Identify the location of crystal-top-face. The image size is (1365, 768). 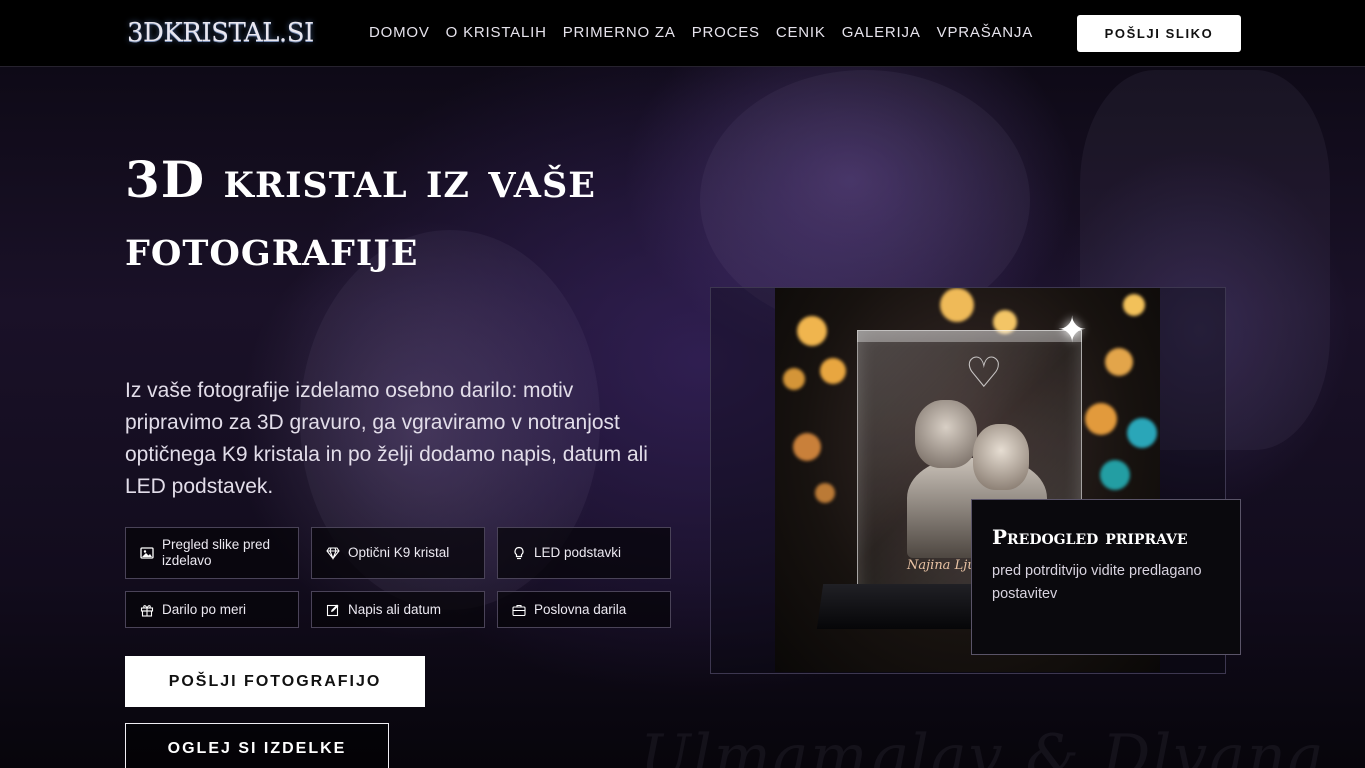
(969, 336).